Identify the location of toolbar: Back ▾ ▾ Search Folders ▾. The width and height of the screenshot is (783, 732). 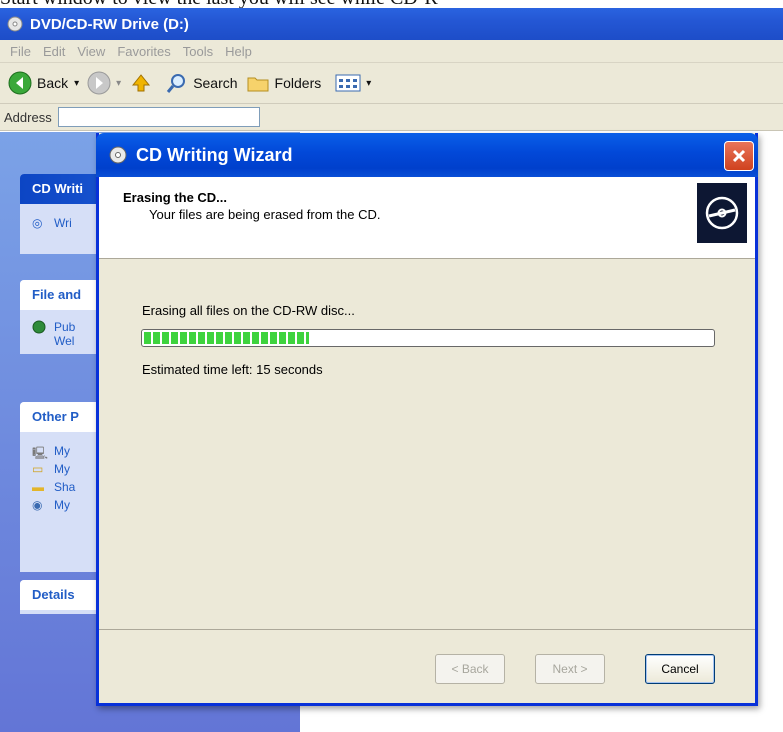
(391, 83).